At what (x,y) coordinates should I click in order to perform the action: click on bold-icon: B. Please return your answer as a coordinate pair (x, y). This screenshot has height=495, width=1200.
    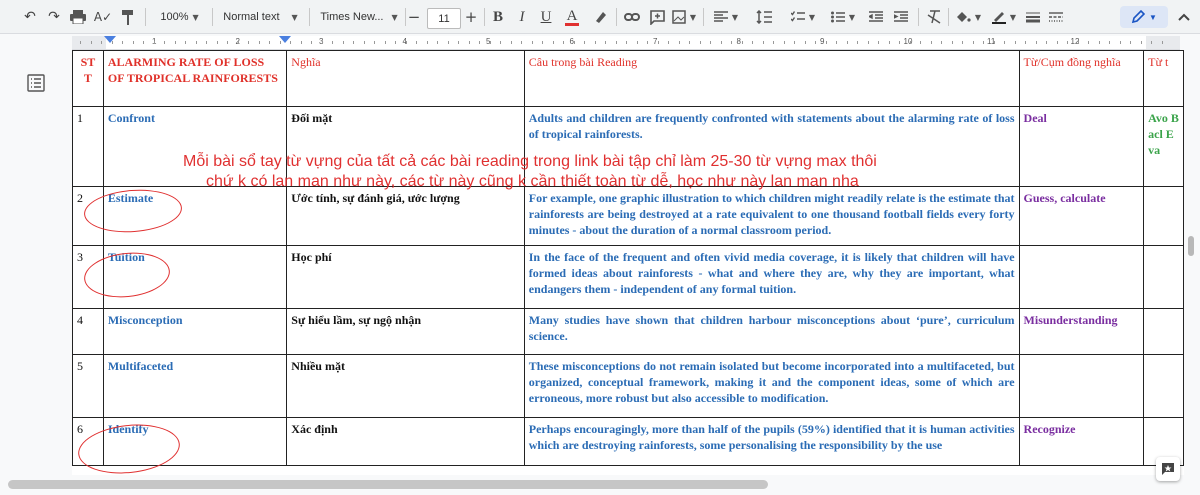
    Looking at the image, I should click on (497, 16).